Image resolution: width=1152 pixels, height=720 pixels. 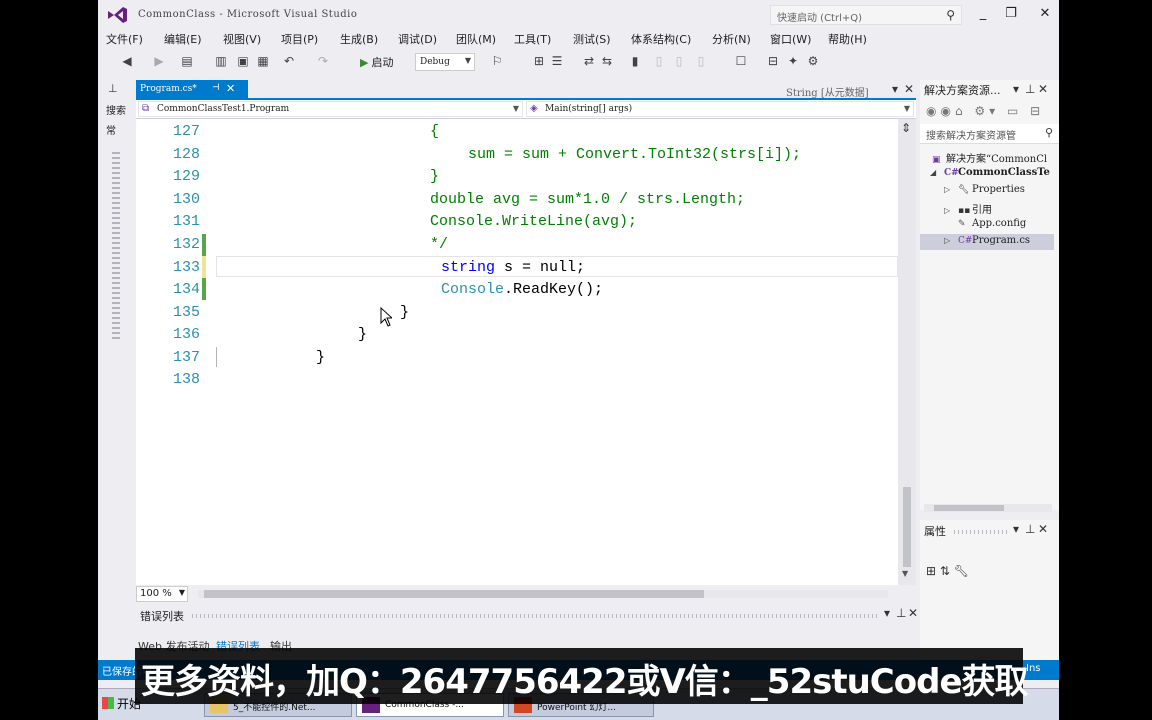 What do you see at coordinates (445, 62) in the screenshot?
I see `solution-config-dropdown: Debug ▼` at bounding box center [445, 62].